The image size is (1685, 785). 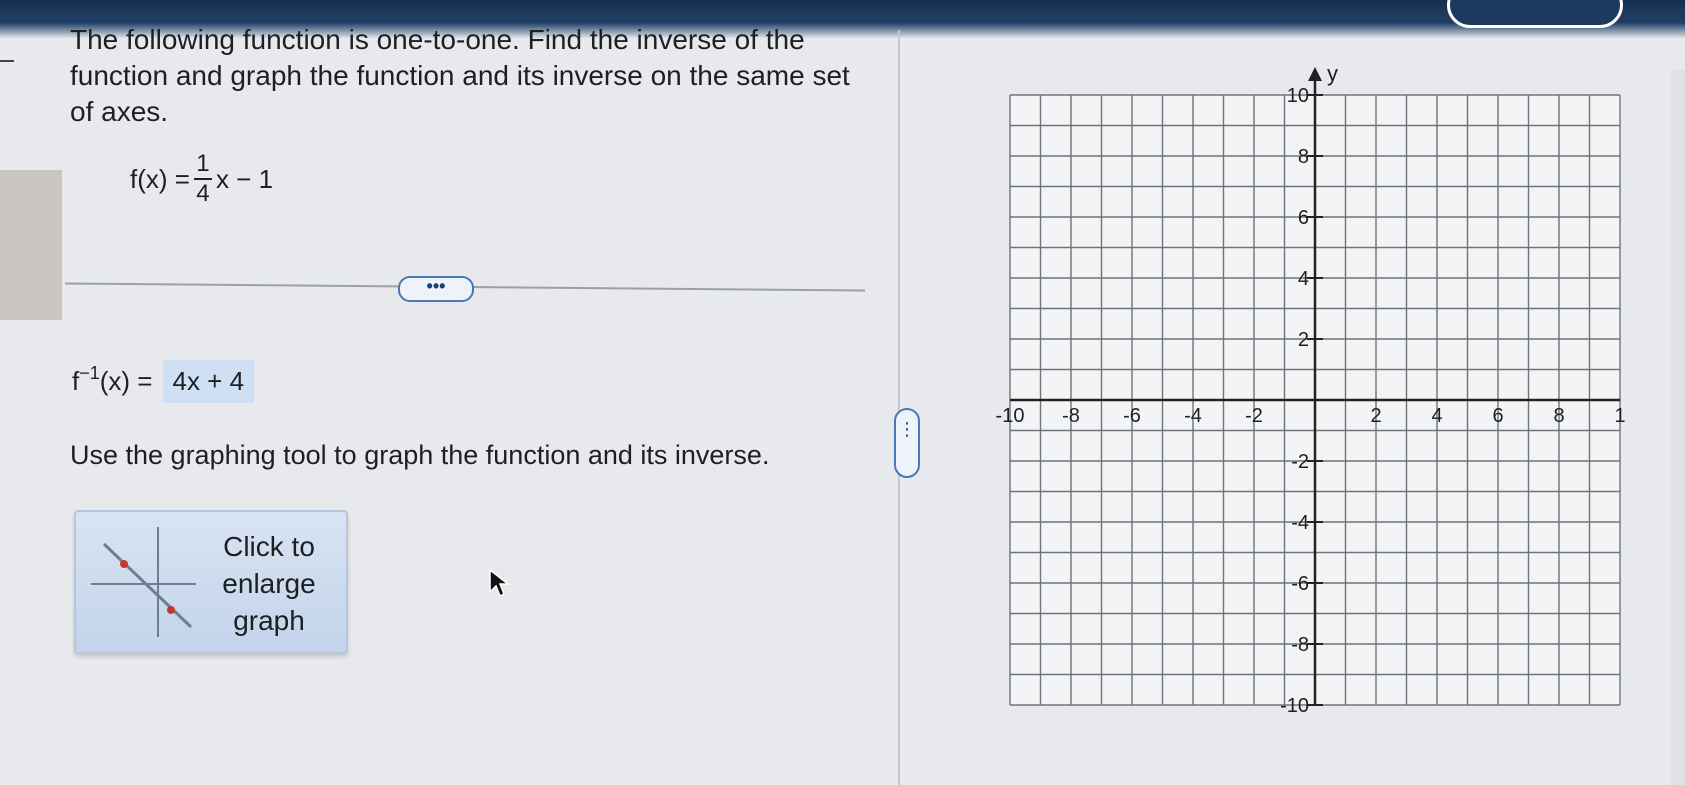 I want to click on y-tick-label: 6, so click(x=1303, y=218).